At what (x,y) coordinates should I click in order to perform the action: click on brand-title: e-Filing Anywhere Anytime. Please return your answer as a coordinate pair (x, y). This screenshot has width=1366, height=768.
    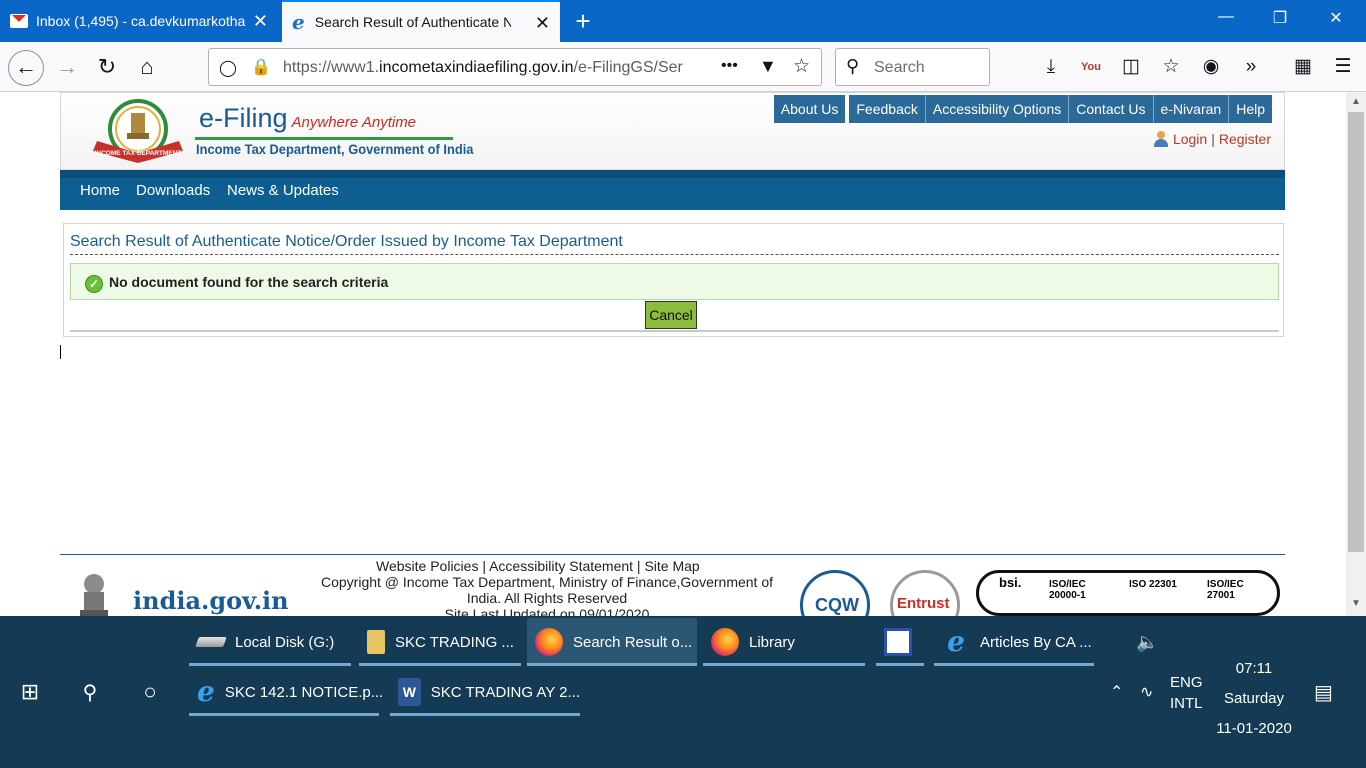
    Looking at the image, I should click on (307, 118).